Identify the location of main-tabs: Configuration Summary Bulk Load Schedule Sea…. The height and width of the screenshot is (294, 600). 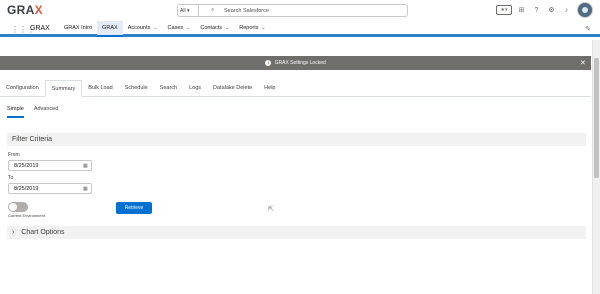
(295, 88).